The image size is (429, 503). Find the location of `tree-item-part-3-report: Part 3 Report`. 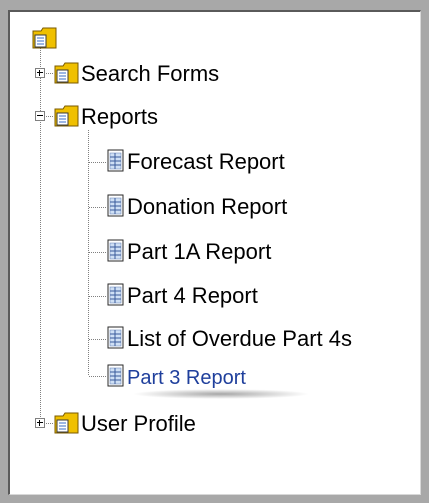

tree-item-part-3-report: Part 3 Report is located at coordinates (186, 378).